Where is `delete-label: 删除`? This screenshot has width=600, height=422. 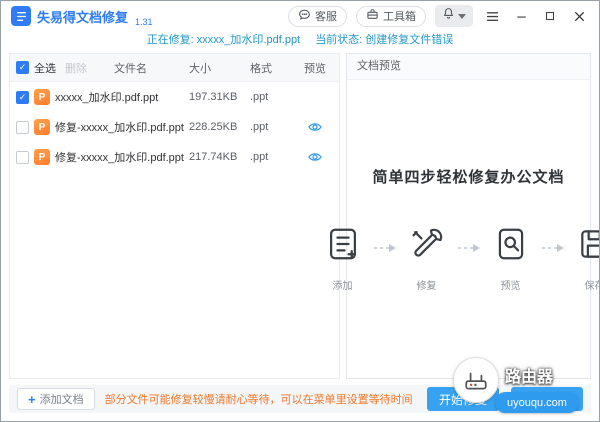
delete-label: 删除 is located at coordinates (76, 68).